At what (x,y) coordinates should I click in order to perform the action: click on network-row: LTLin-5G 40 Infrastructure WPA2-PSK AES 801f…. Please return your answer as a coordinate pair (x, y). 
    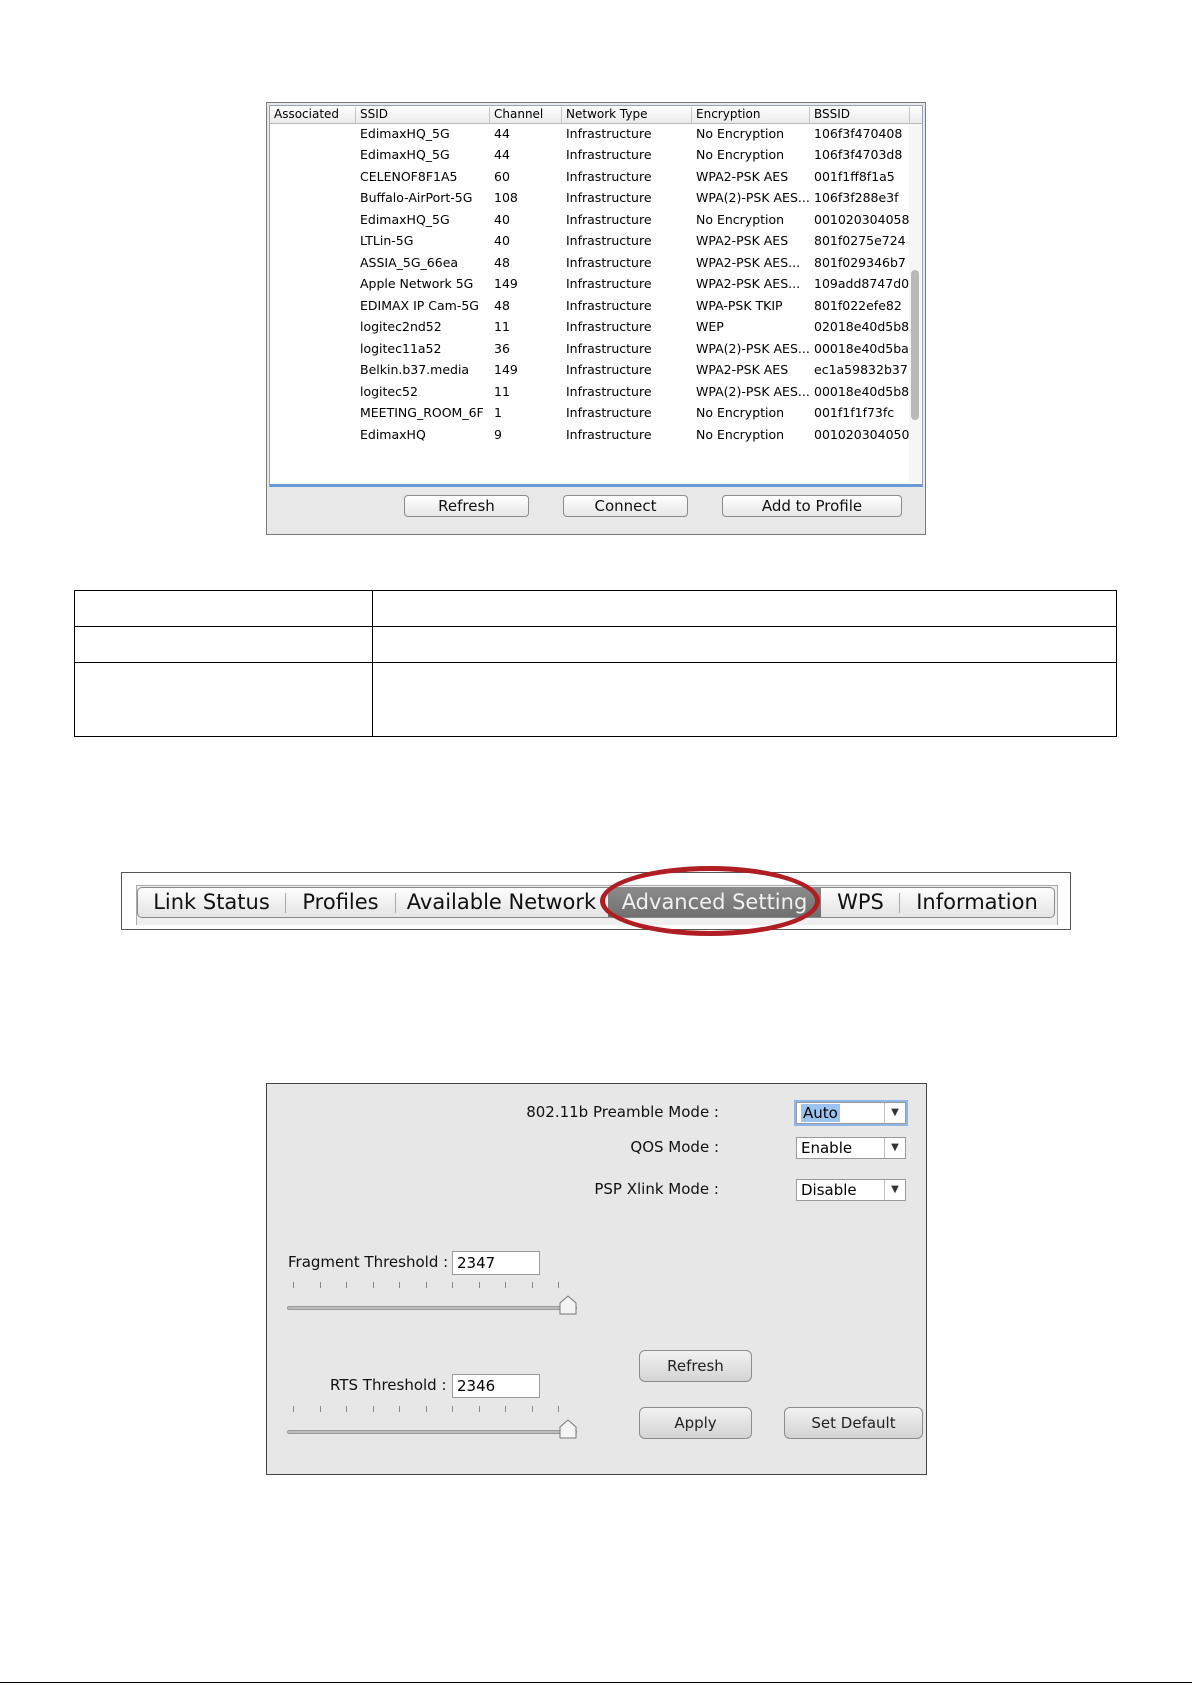
    Looking at the image, I should click on (589, 240).